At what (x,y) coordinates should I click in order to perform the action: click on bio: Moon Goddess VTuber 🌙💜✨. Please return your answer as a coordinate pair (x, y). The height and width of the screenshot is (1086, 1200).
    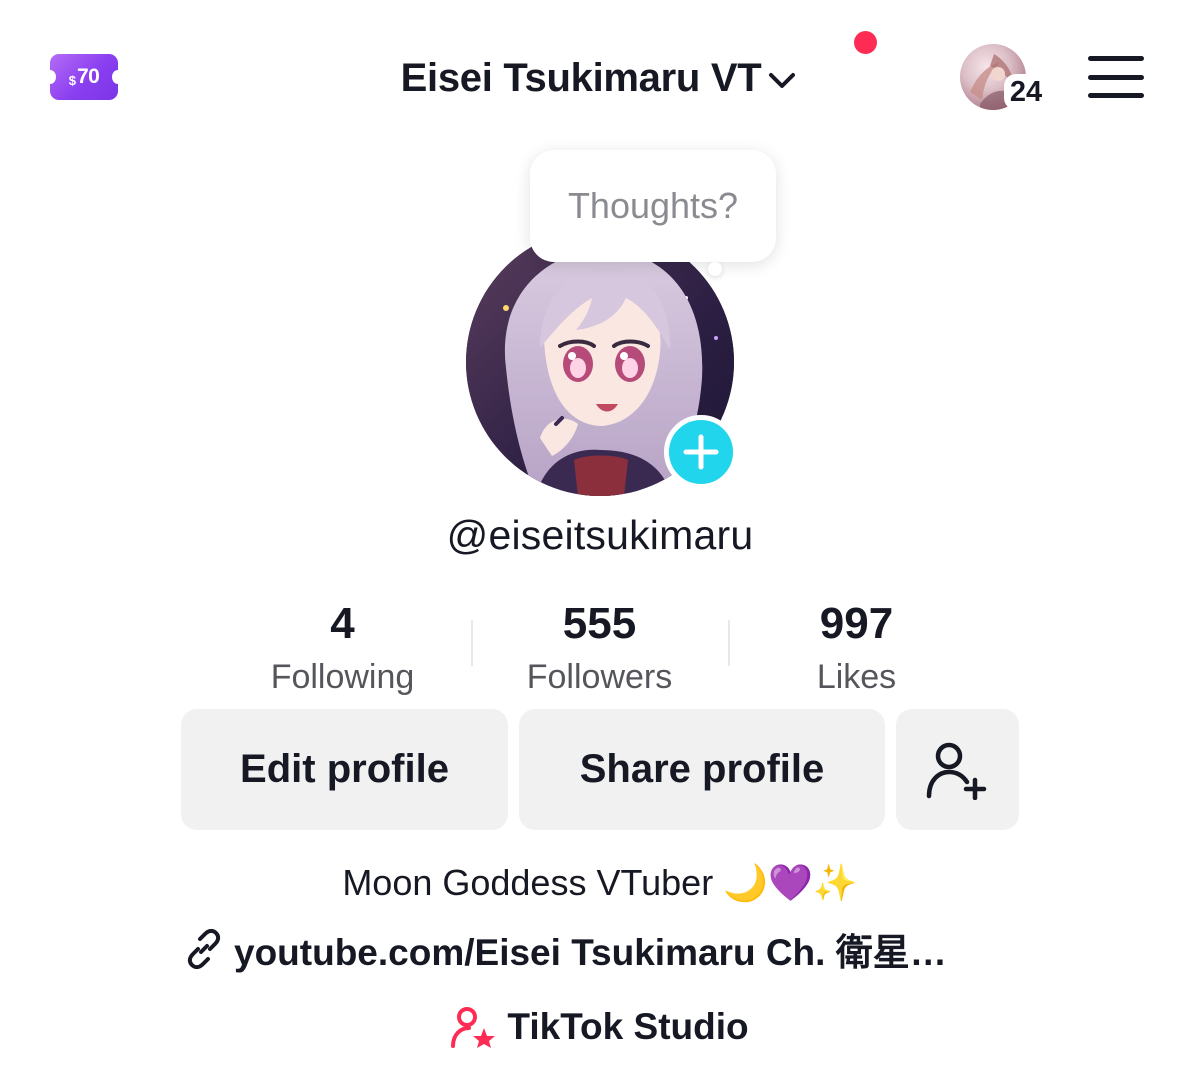
    Looking at the image, I should click on (600, 883).